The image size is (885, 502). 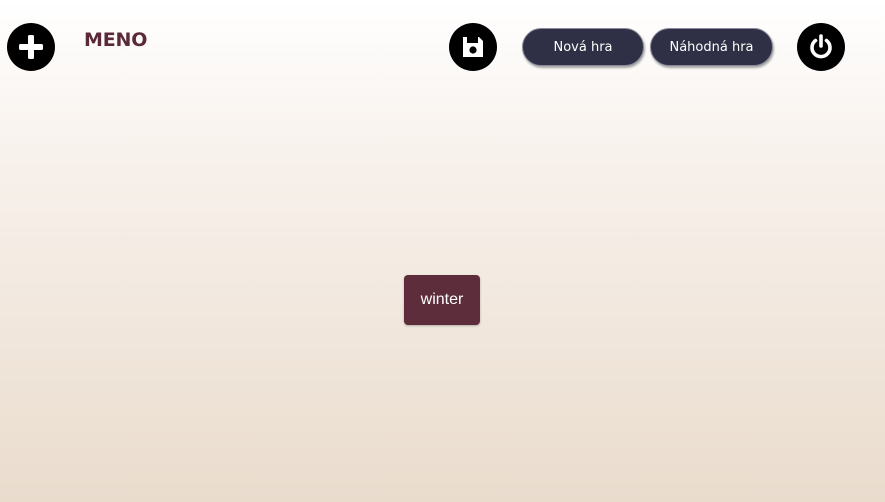 I want to click on save-button, so click(x=473, y=47).